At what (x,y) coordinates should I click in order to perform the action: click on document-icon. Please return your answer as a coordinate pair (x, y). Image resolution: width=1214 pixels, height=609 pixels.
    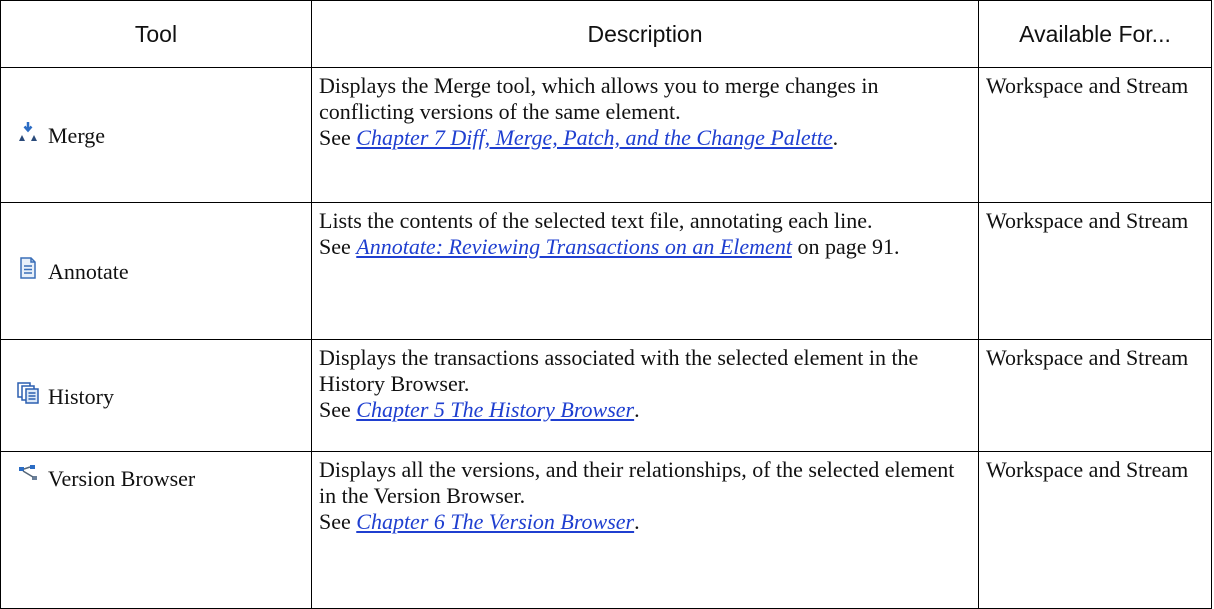
    Looking at the image, I should click on (28, 268).